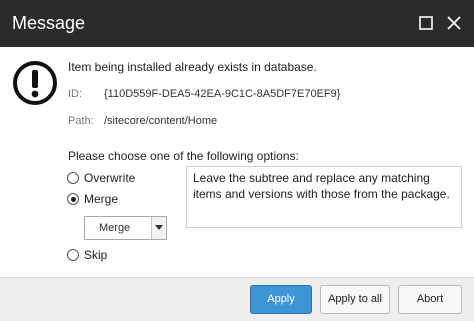 Image resolution: width=474 pixels, height=321 pixels. Describe the element at coordinates (81, 121) in the screenshot. I see `path-label: Path:` at that location.